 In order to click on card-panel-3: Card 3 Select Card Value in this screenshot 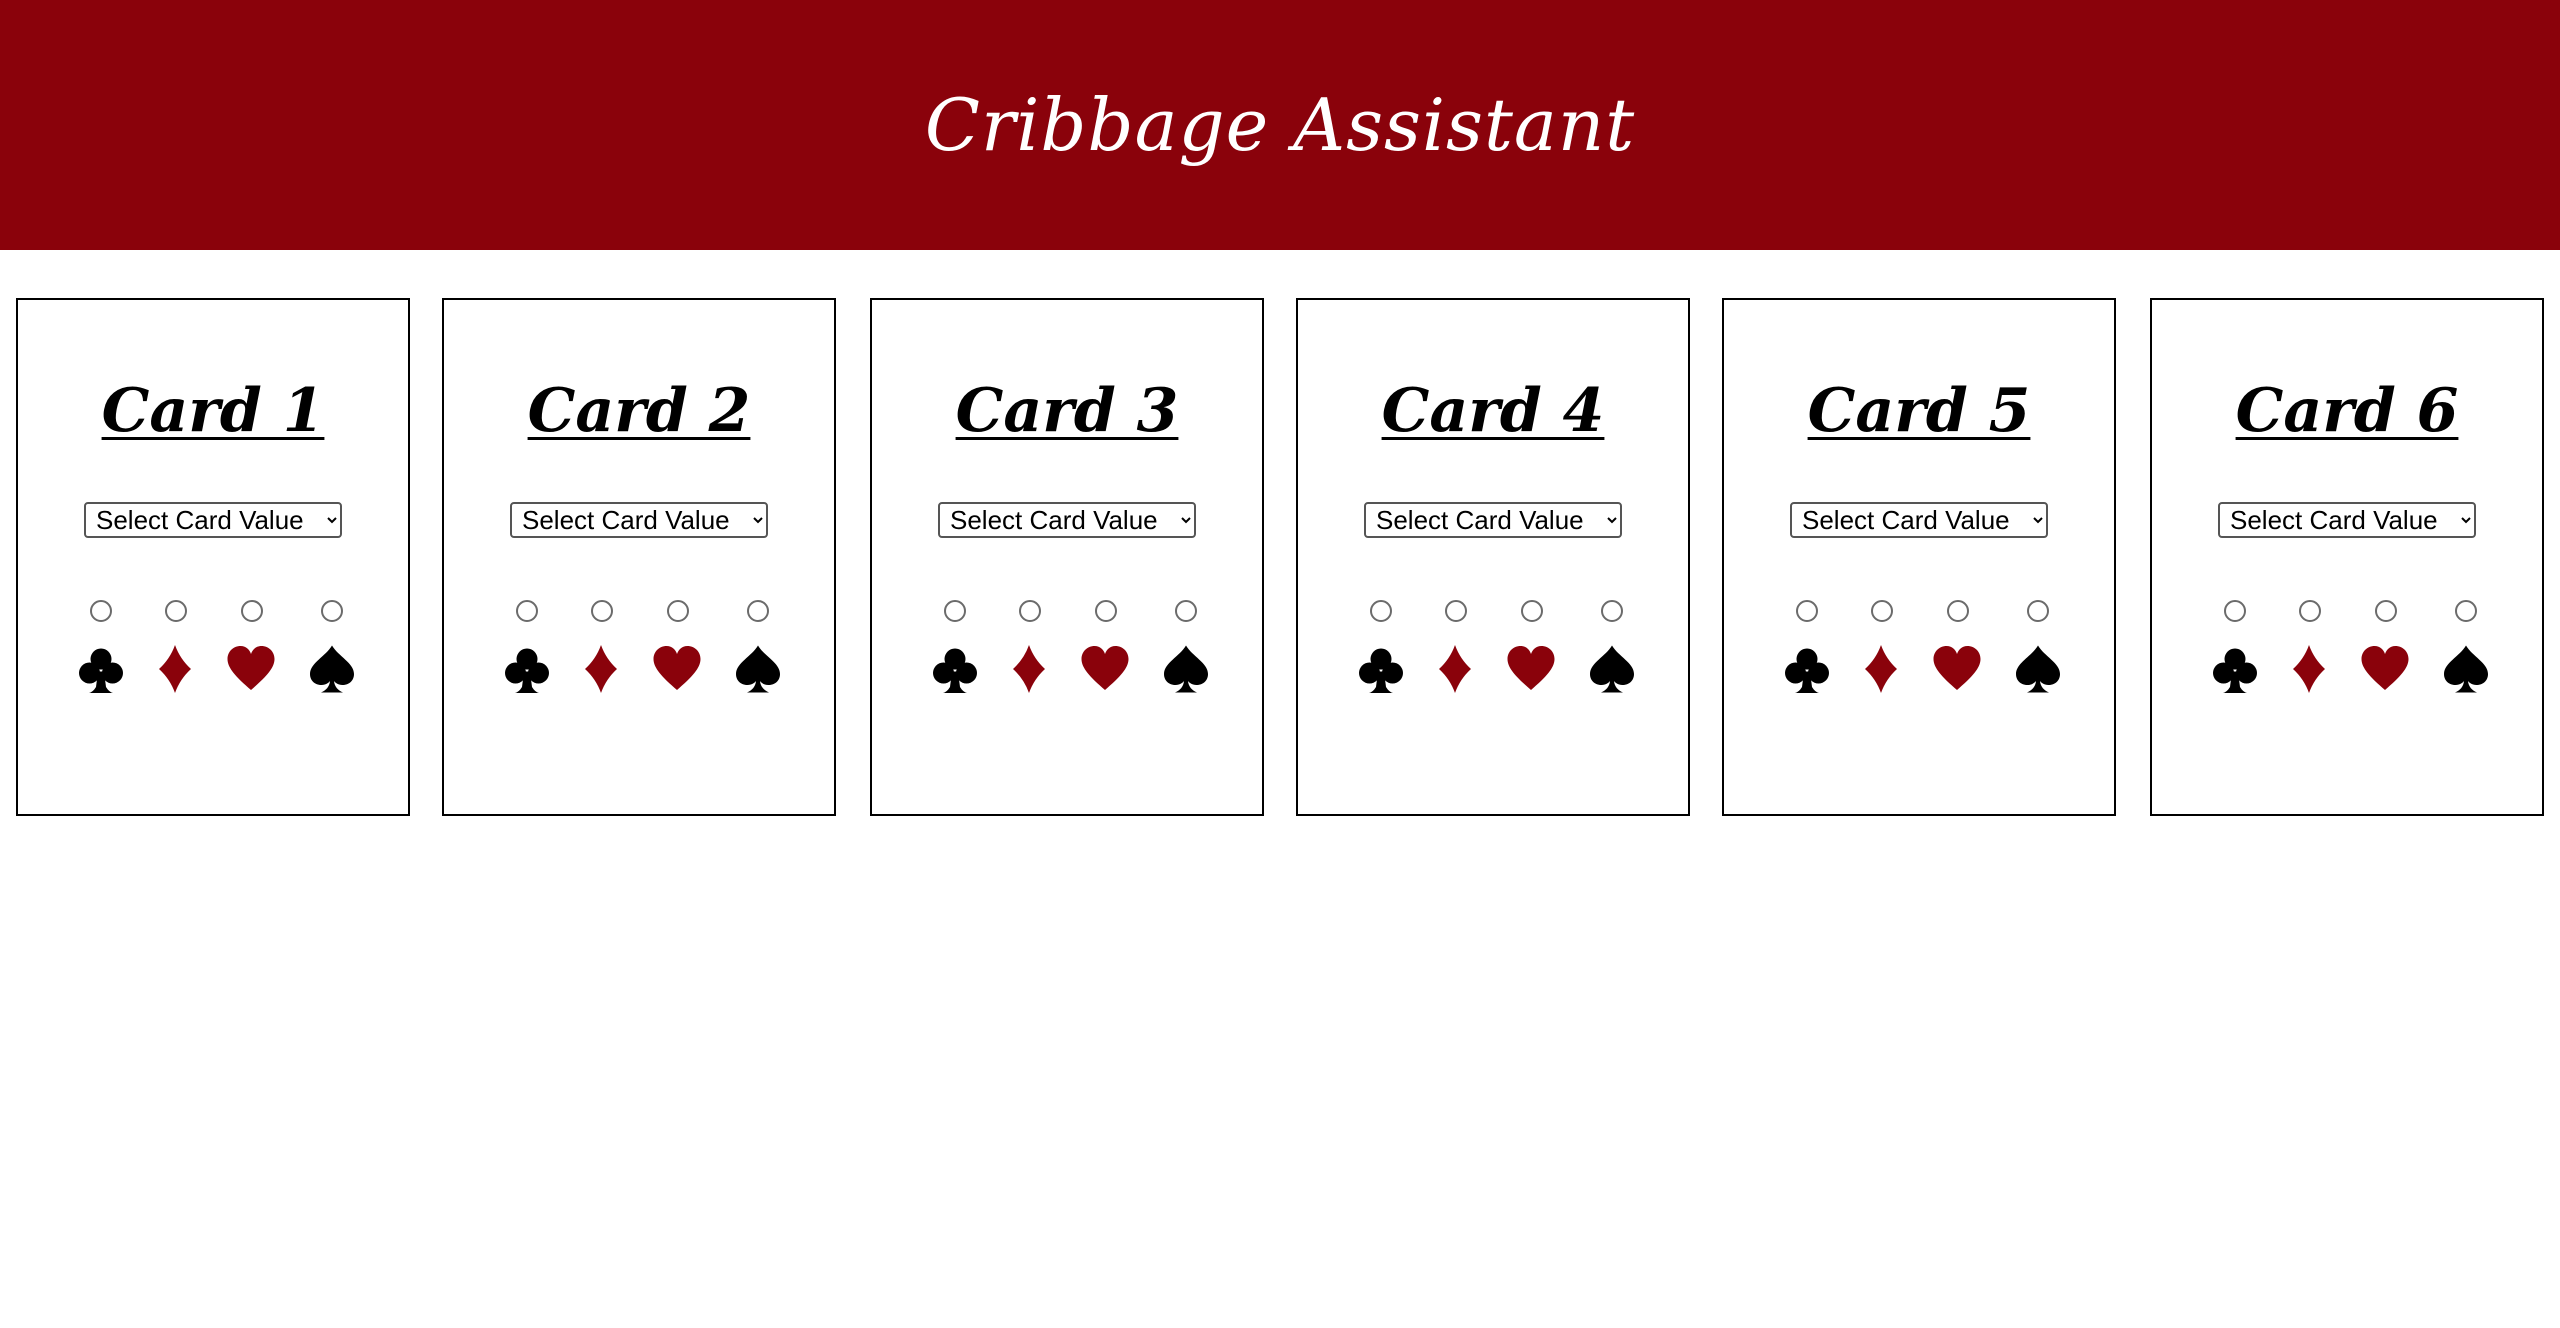, I will do `click(1067, 557)`.